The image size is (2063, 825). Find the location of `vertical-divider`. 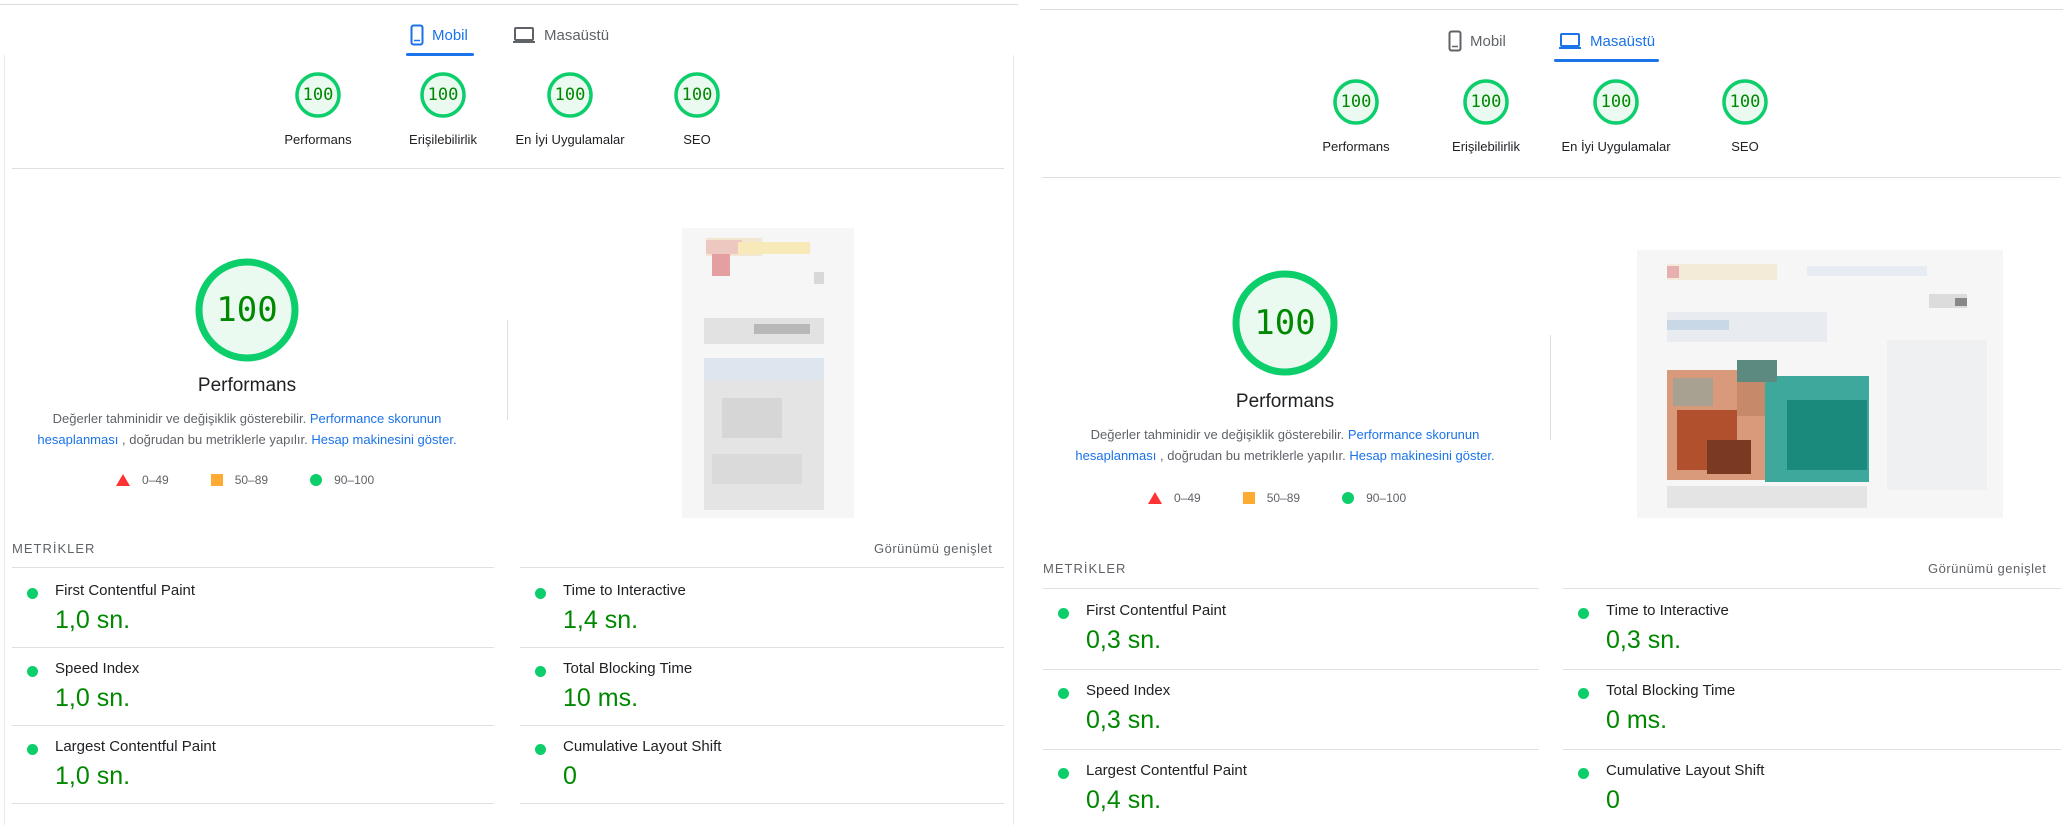

vertical-divider is located at coordinates (507, 370).